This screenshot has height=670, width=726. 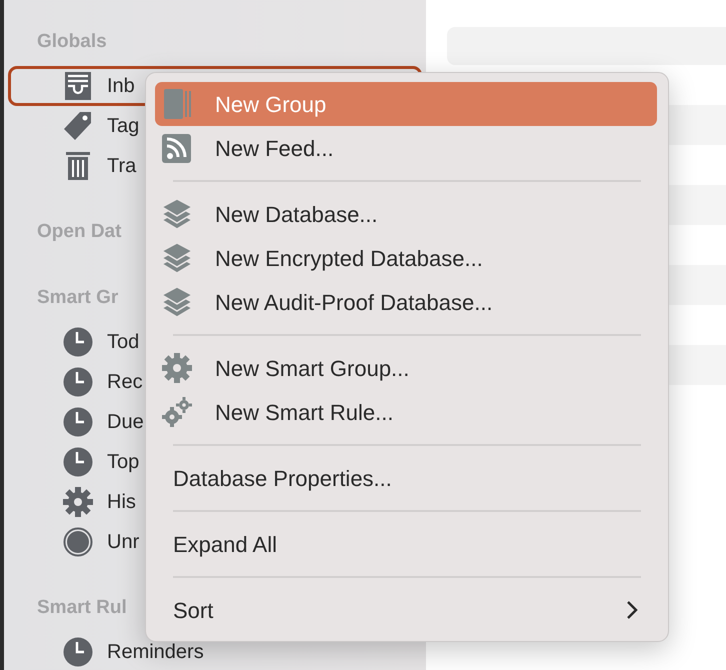 I want to click on section-heading: Open Dat, so click(x=79, y=232).